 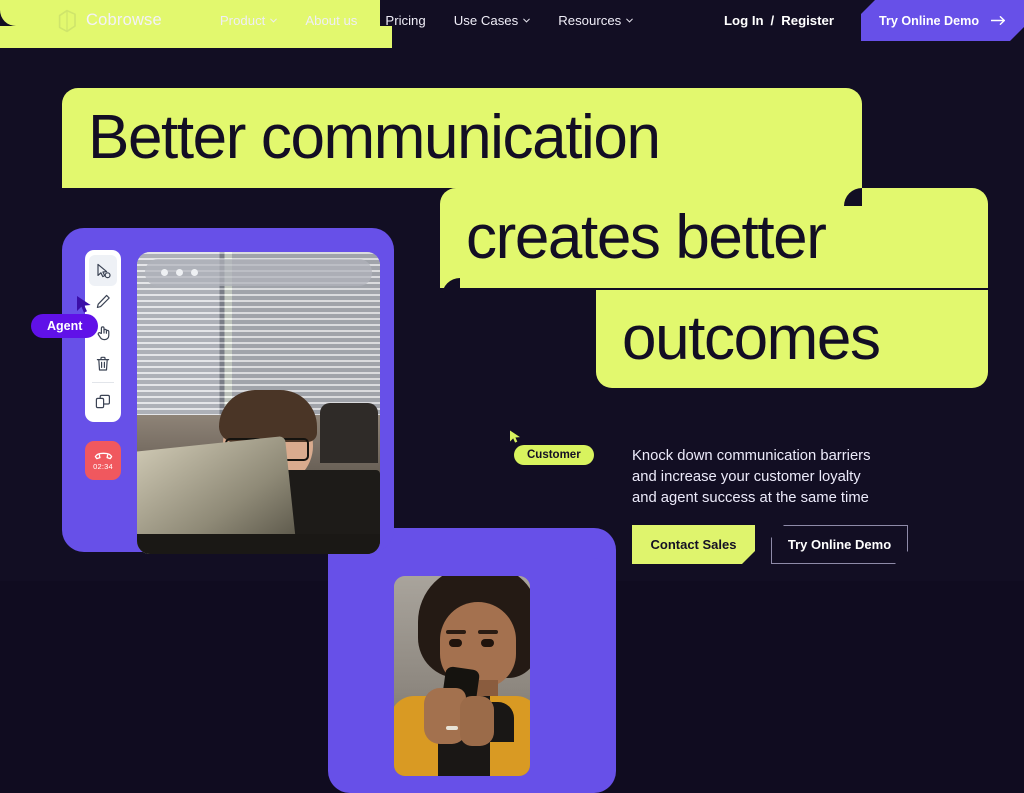 What do you see at coordinates (242, 20) in the screenshot?
I see `nav-item-product-label: Product` at bounding box center [242, 20].